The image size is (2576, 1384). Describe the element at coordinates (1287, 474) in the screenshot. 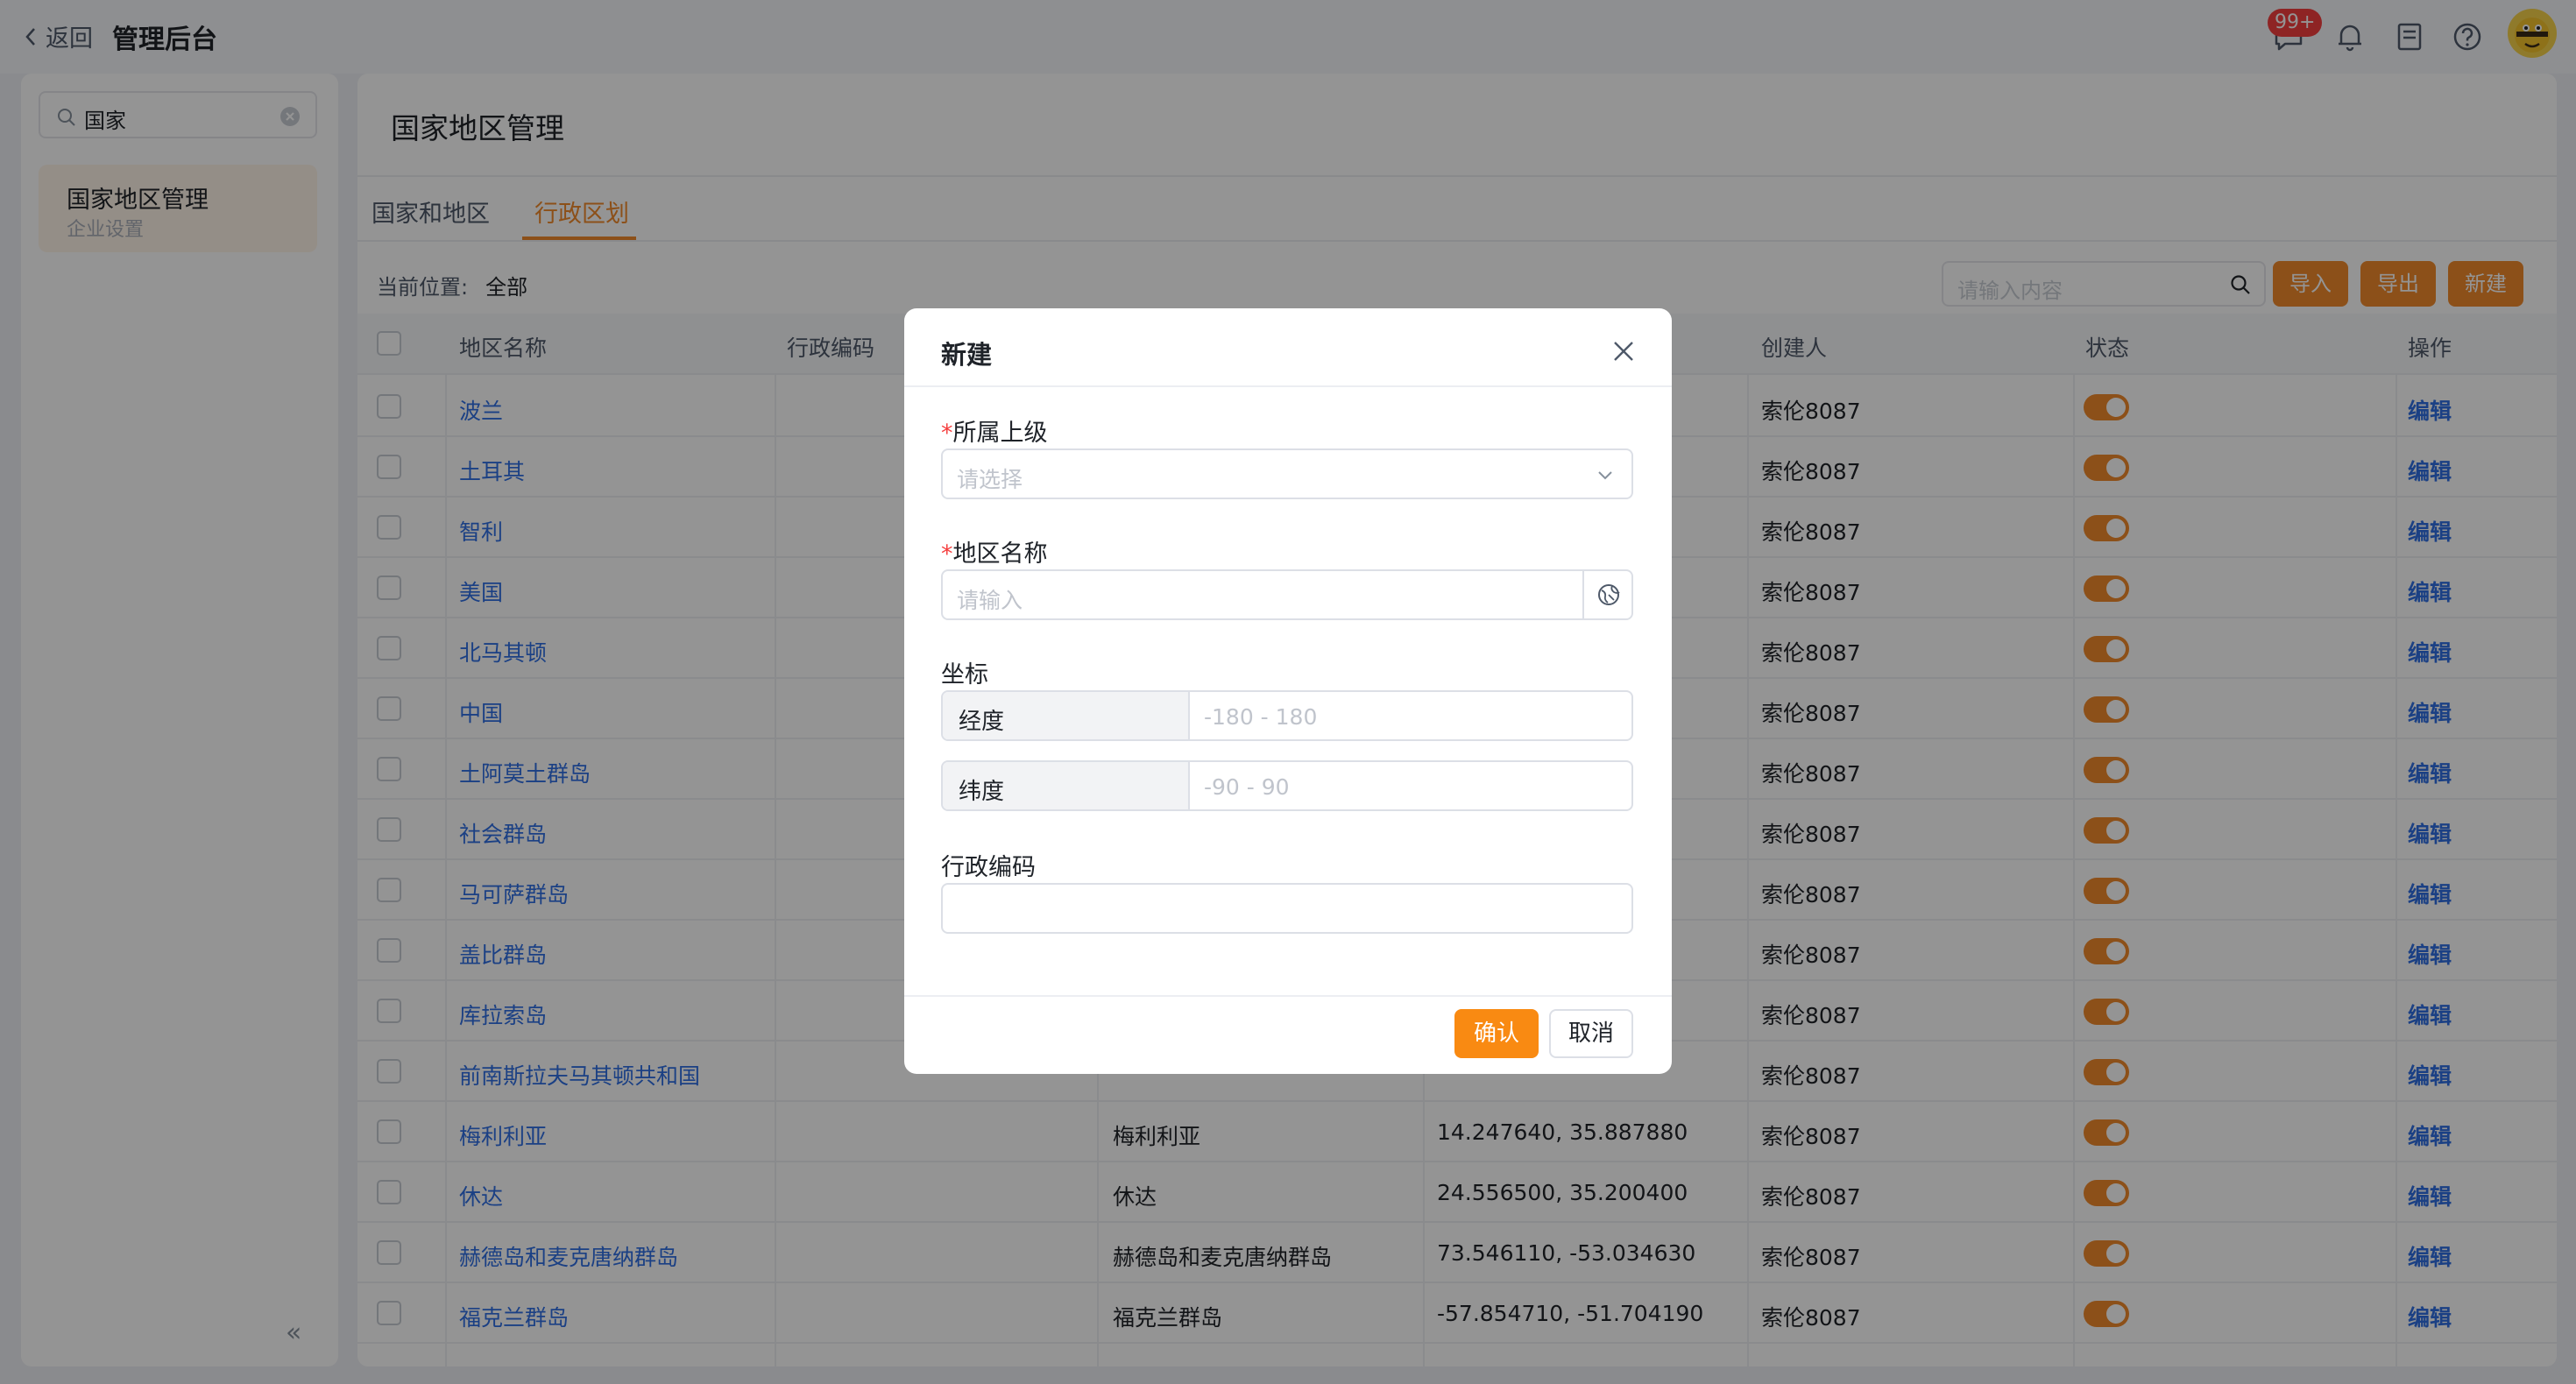

I see `parent-select: 请选择` at that location.